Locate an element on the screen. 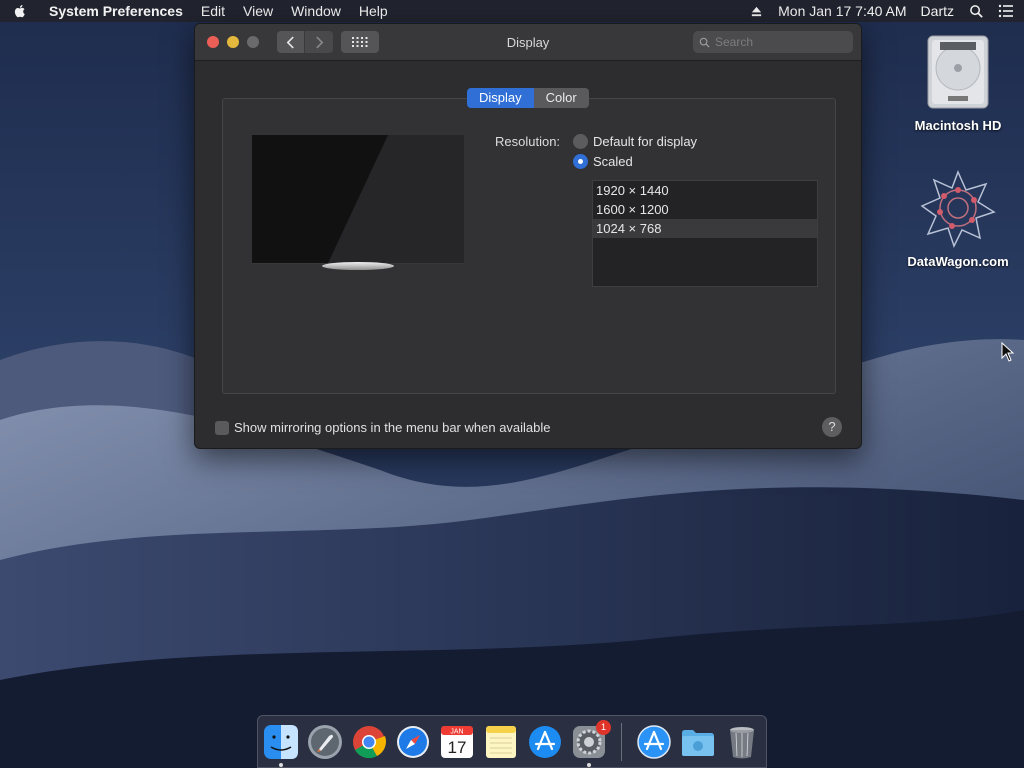  notes-icon is located at coordinates (501, 741).